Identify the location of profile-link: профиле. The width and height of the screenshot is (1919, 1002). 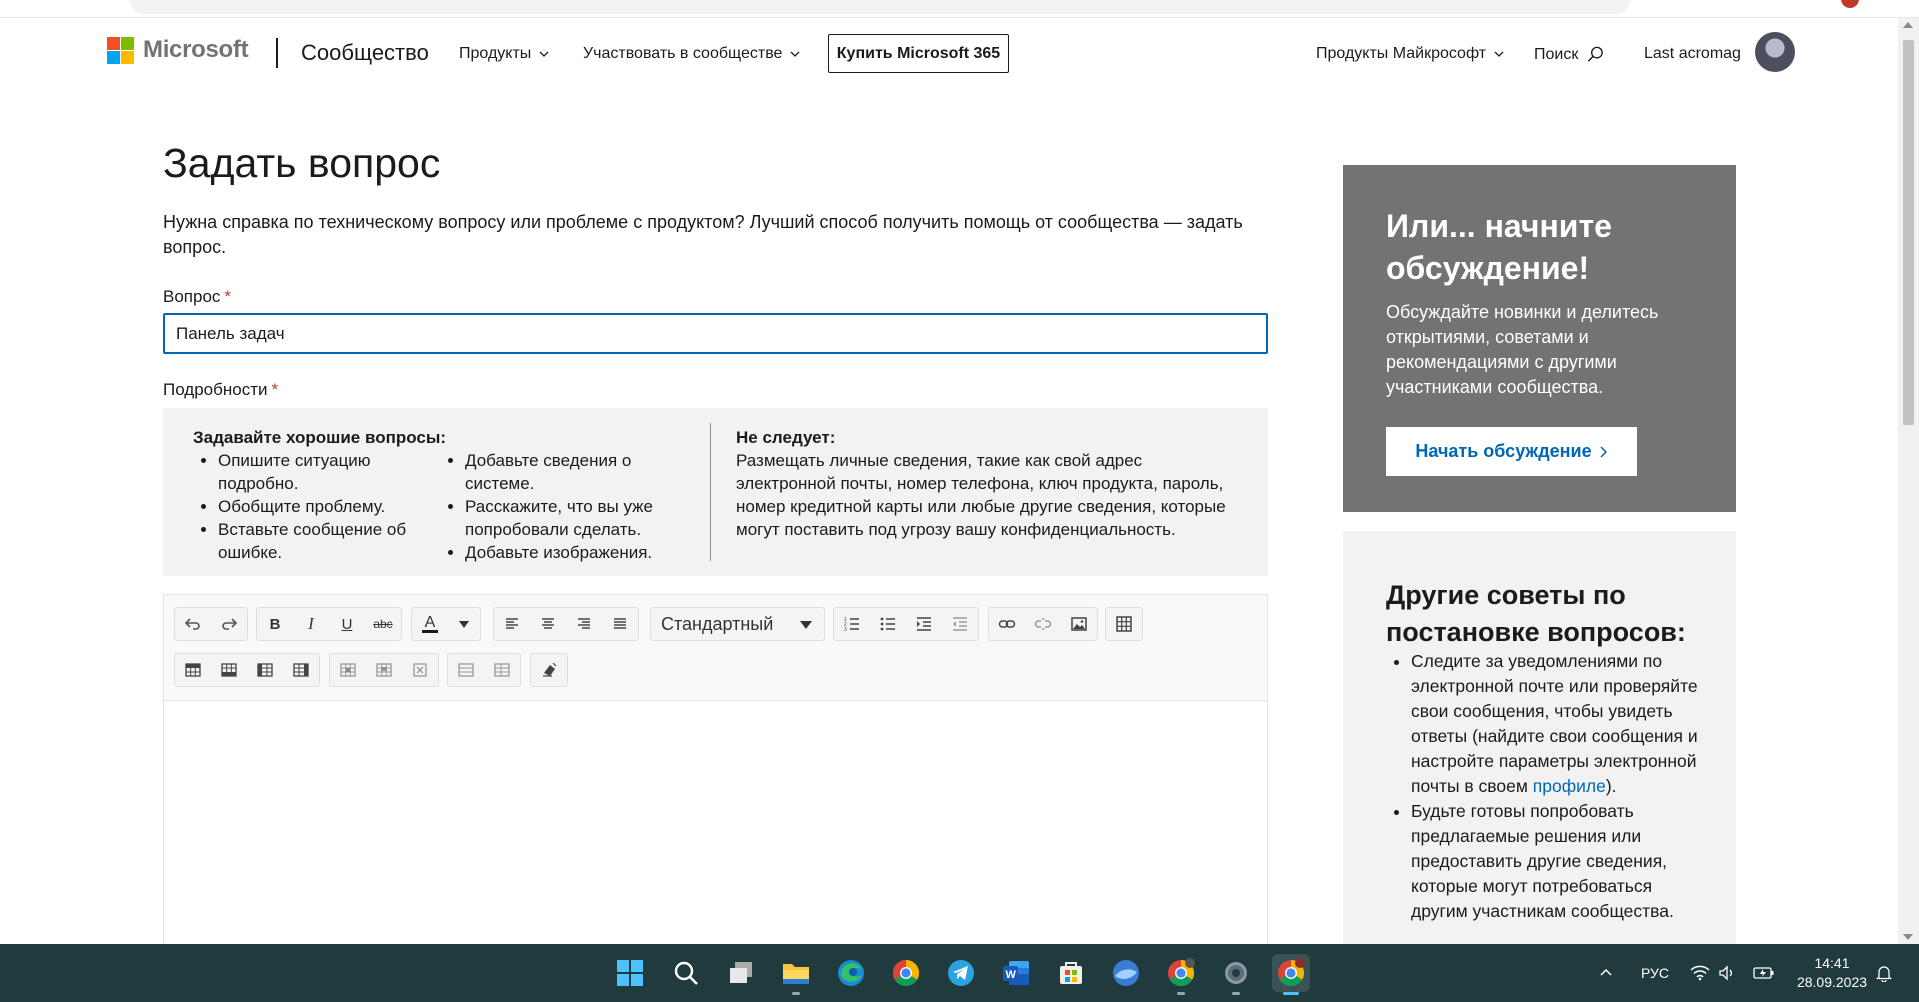
(1569, 786).